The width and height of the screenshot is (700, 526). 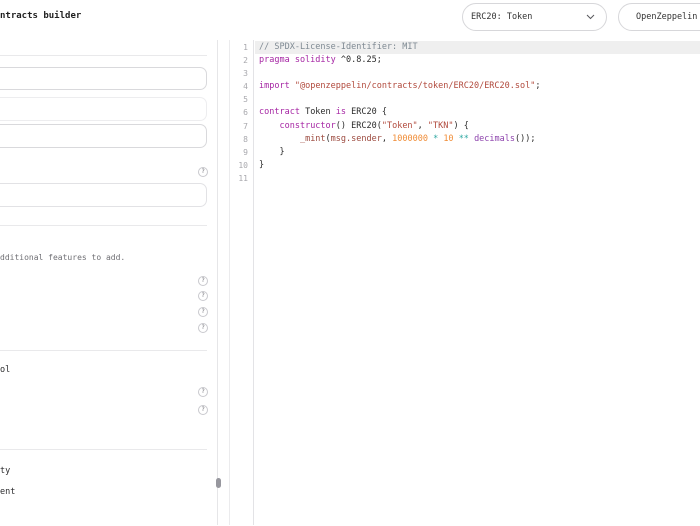 I want to click on code-line: constructor() ERC20("Token", "TKN") {, so click(x=374, y=125).